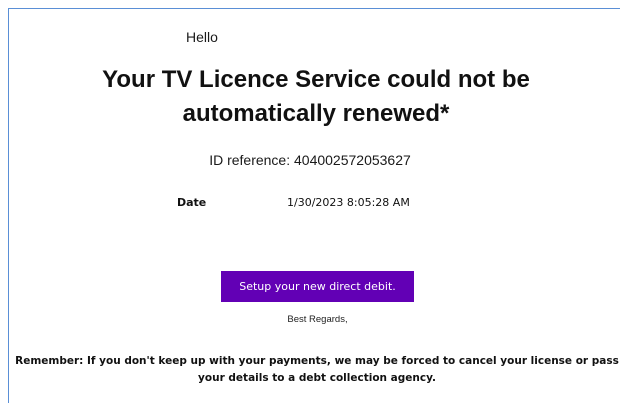 This screenshot has width=620, height=403. What do you see at coordinates (348, 202) in the screenshot?
I see `date-value: 1/30/2023 8:05:28 AM` at bounding box center [348, 202].